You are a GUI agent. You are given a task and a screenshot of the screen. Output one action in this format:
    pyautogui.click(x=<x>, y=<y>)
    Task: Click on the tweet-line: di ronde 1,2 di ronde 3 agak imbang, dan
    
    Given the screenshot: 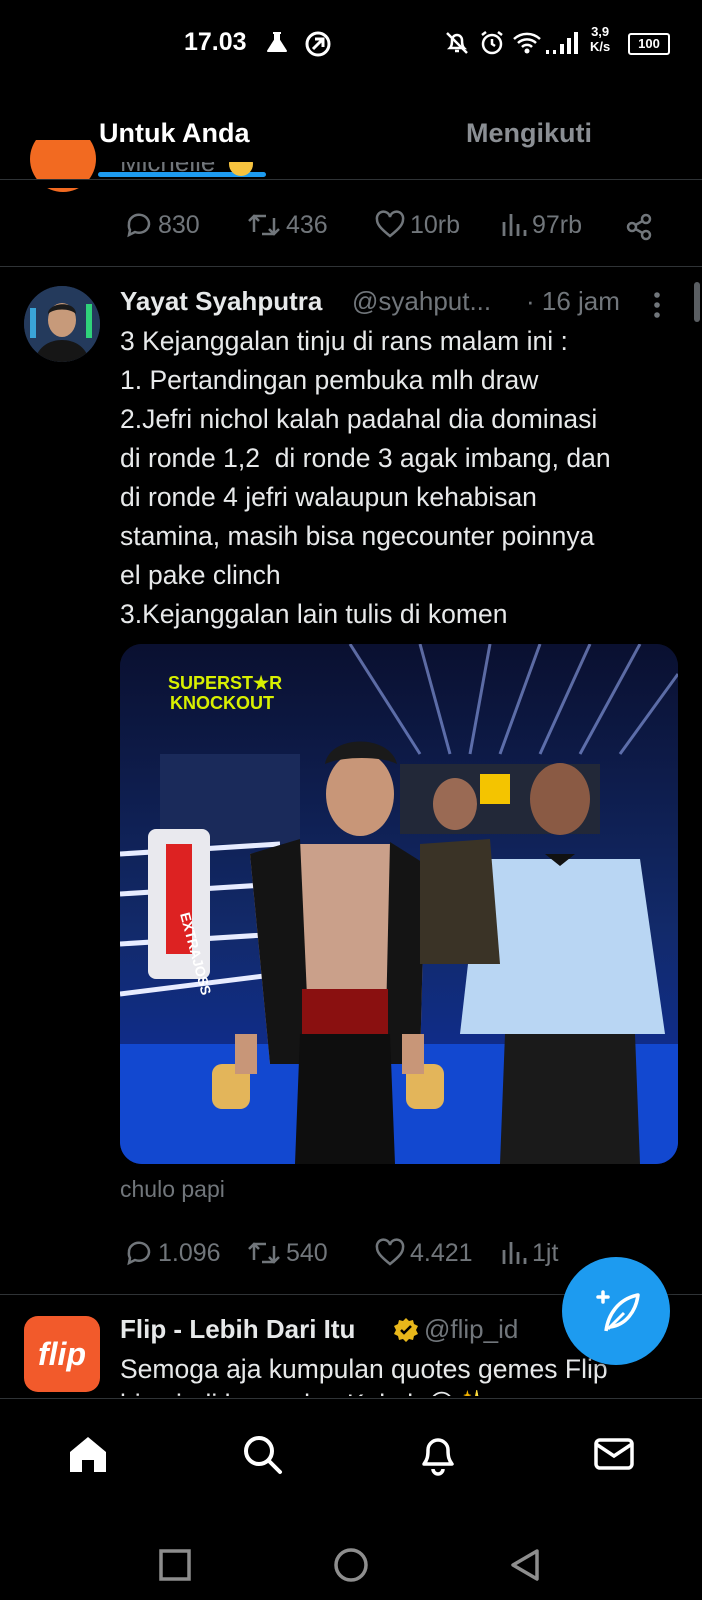 What is the action you would take?
    pyautogui.click(x=365, y=458)
    